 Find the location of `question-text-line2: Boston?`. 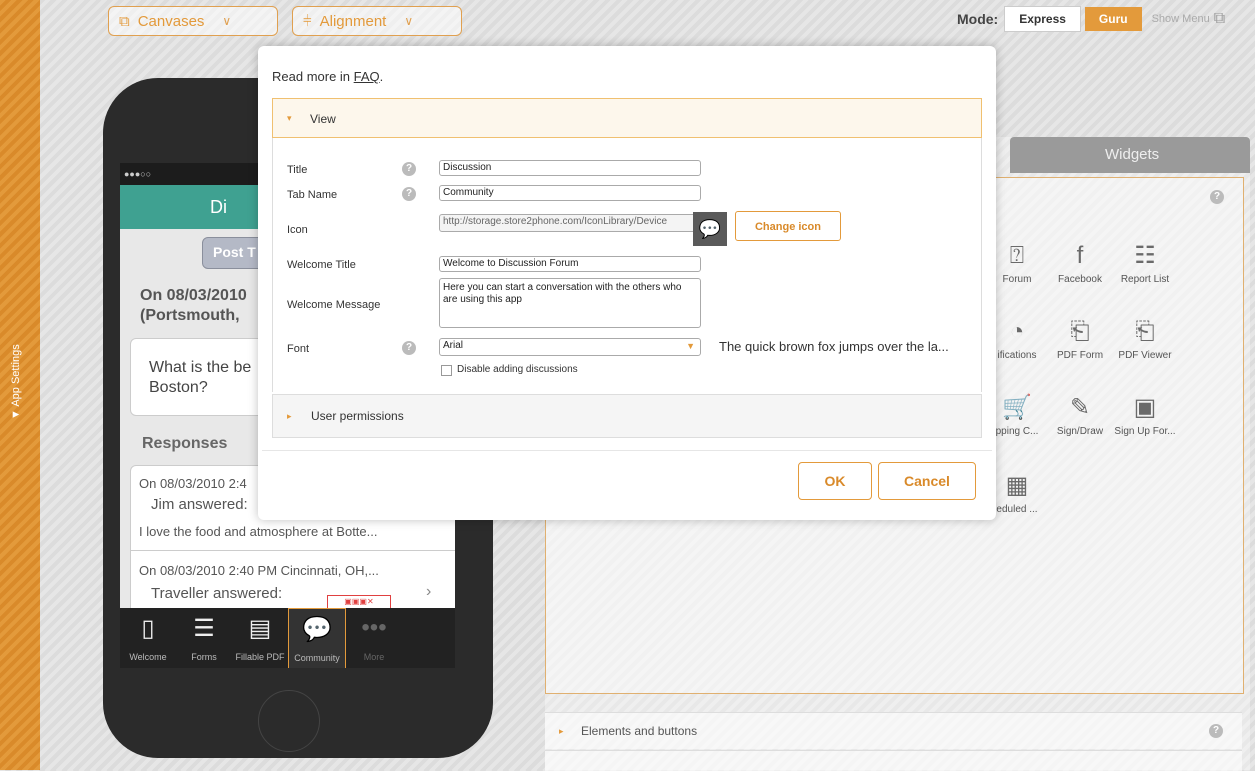

question-text-line2: Boston? is located at coordinates (178, 387).